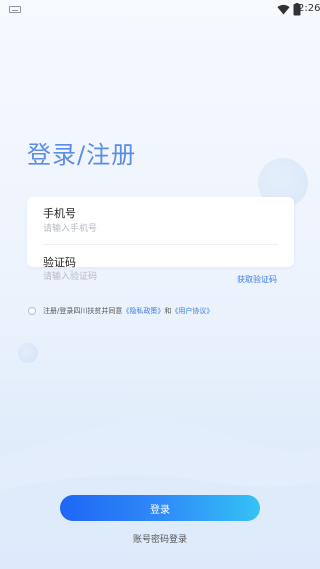 The height and width of the screenshot is (569, 320). What do you see at coordinates (32, 311) in the screenshot?
I see `agreement-checkbox` at bounding box center [32, 311].